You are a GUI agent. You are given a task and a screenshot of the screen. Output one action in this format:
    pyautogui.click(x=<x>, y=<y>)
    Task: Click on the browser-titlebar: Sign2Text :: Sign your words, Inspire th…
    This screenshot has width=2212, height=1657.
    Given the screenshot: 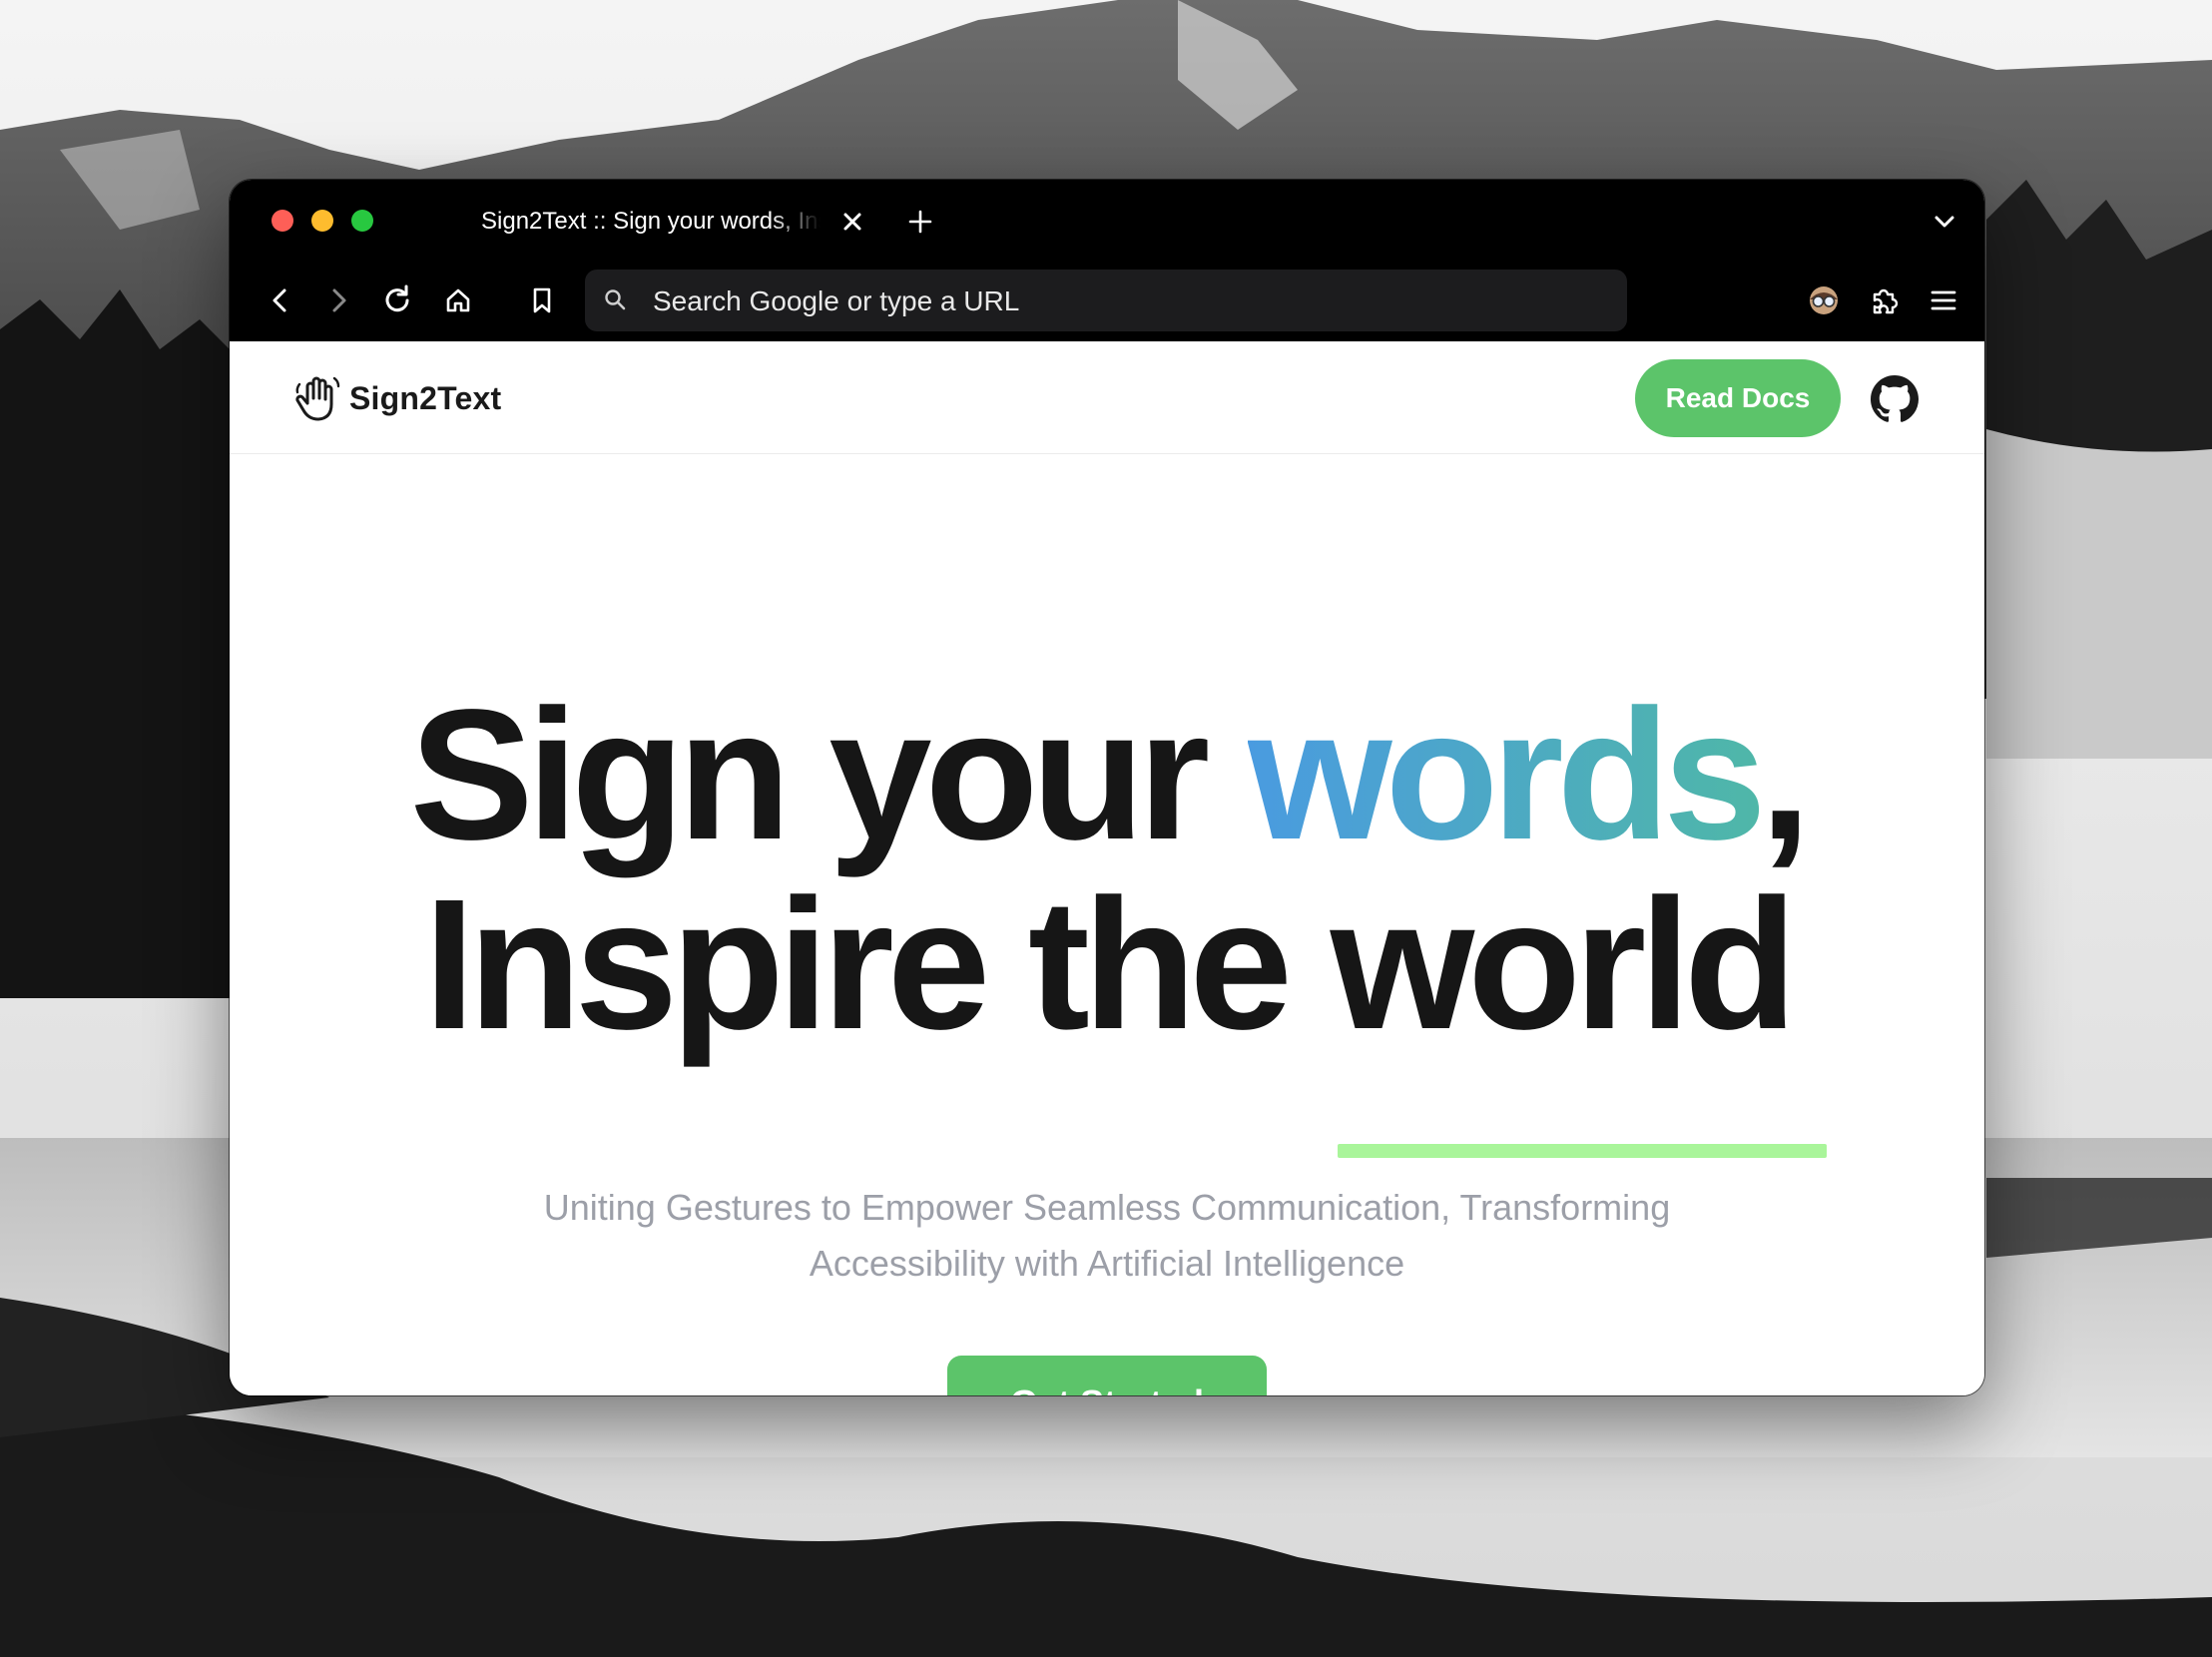 What is the action you would take?
    pyautogui.click(x=1107, y=220)
    